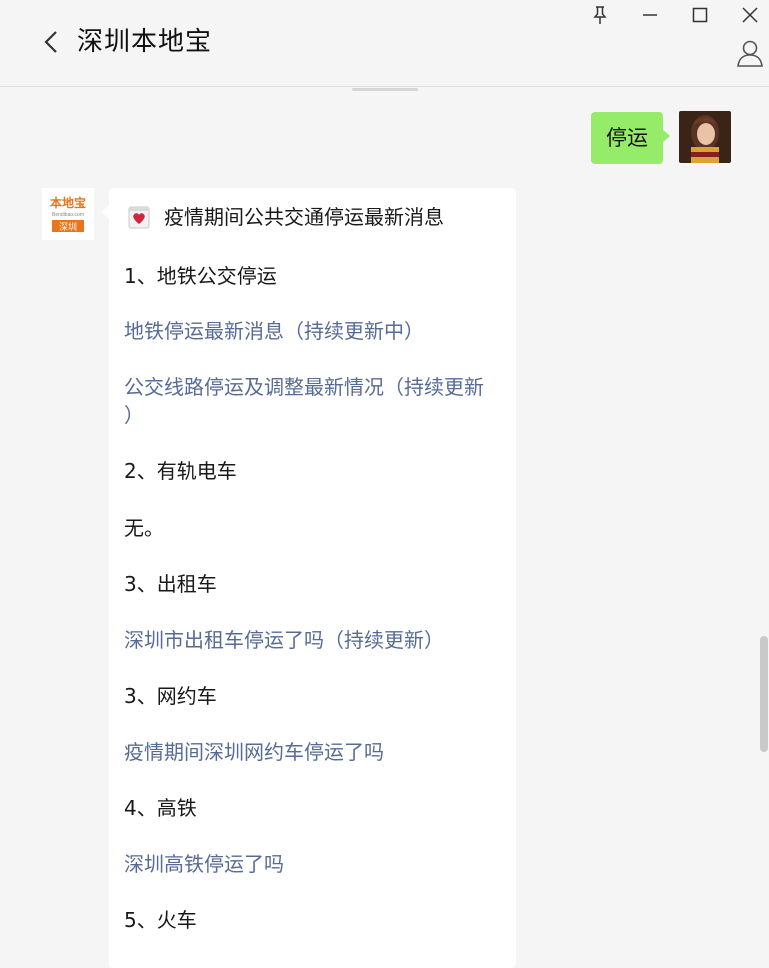 This screenshot has width=769, height=968. I want to click on message-title: 疫情期间公共交通停运最新消息, so click(304, 217).